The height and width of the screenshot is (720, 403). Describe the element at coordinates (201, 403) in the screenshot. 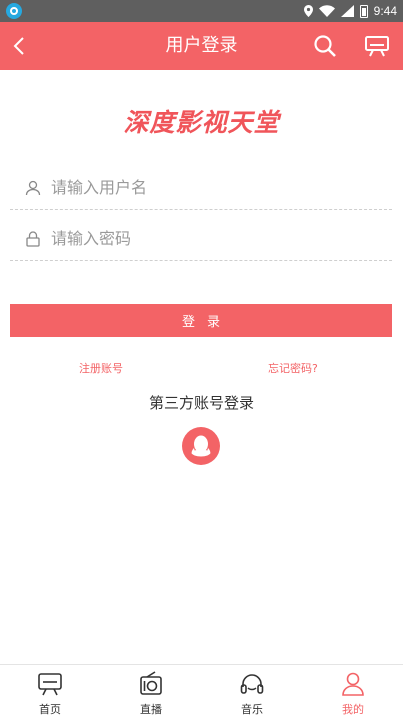

I see `third-party-login-title: 第三方账号登录` at that location.